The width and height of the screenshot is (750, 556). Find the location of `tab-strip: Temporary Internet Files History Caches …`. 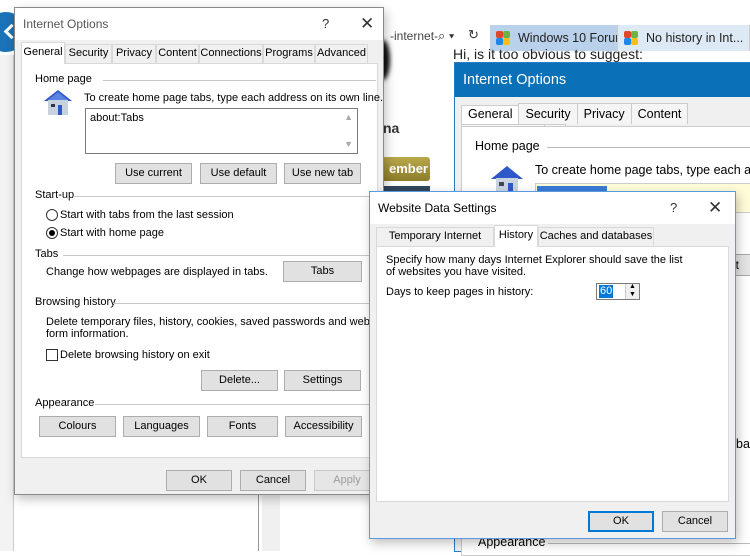

tab-strip: Temporary Internet Files History Caches … is located at coordinates (553, 242).